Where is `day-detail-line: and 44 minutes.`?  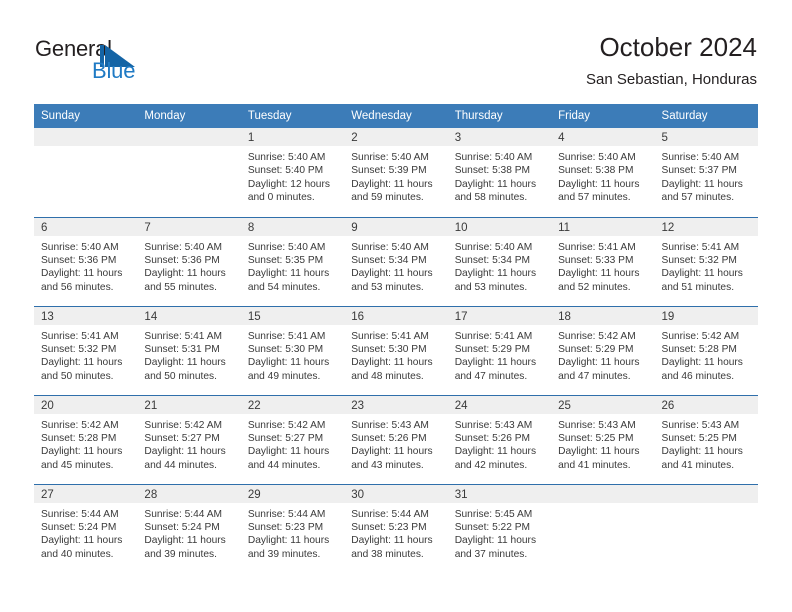
day-detail-line: and 44 minutes. is located at coordinates (284, 465).